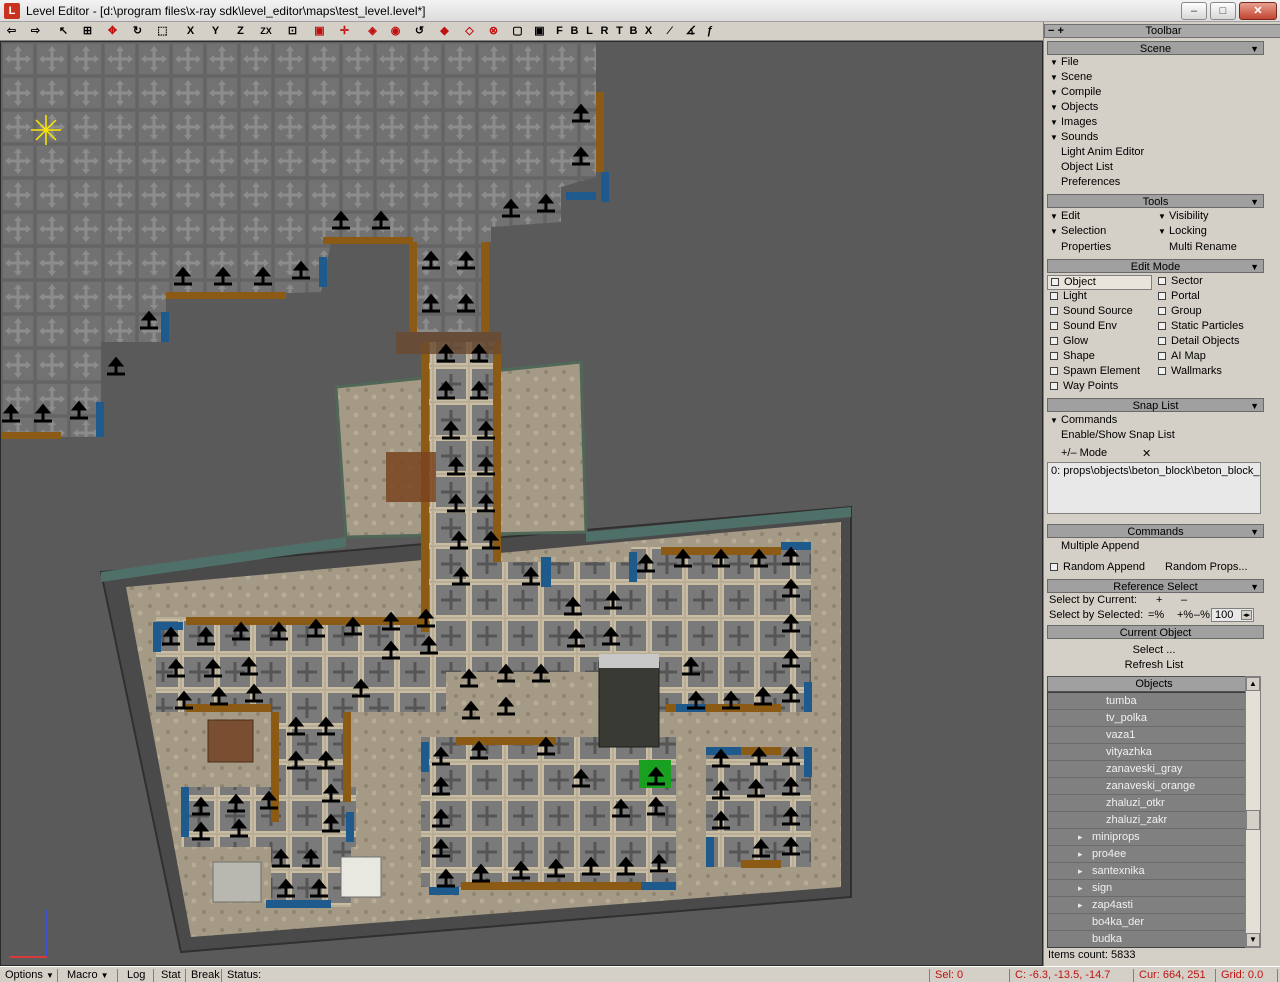  What do you see at coordinates (1069, 341) in the screenshot?
I see `mode-glow: Glow` at bounding box center [1069, 341].